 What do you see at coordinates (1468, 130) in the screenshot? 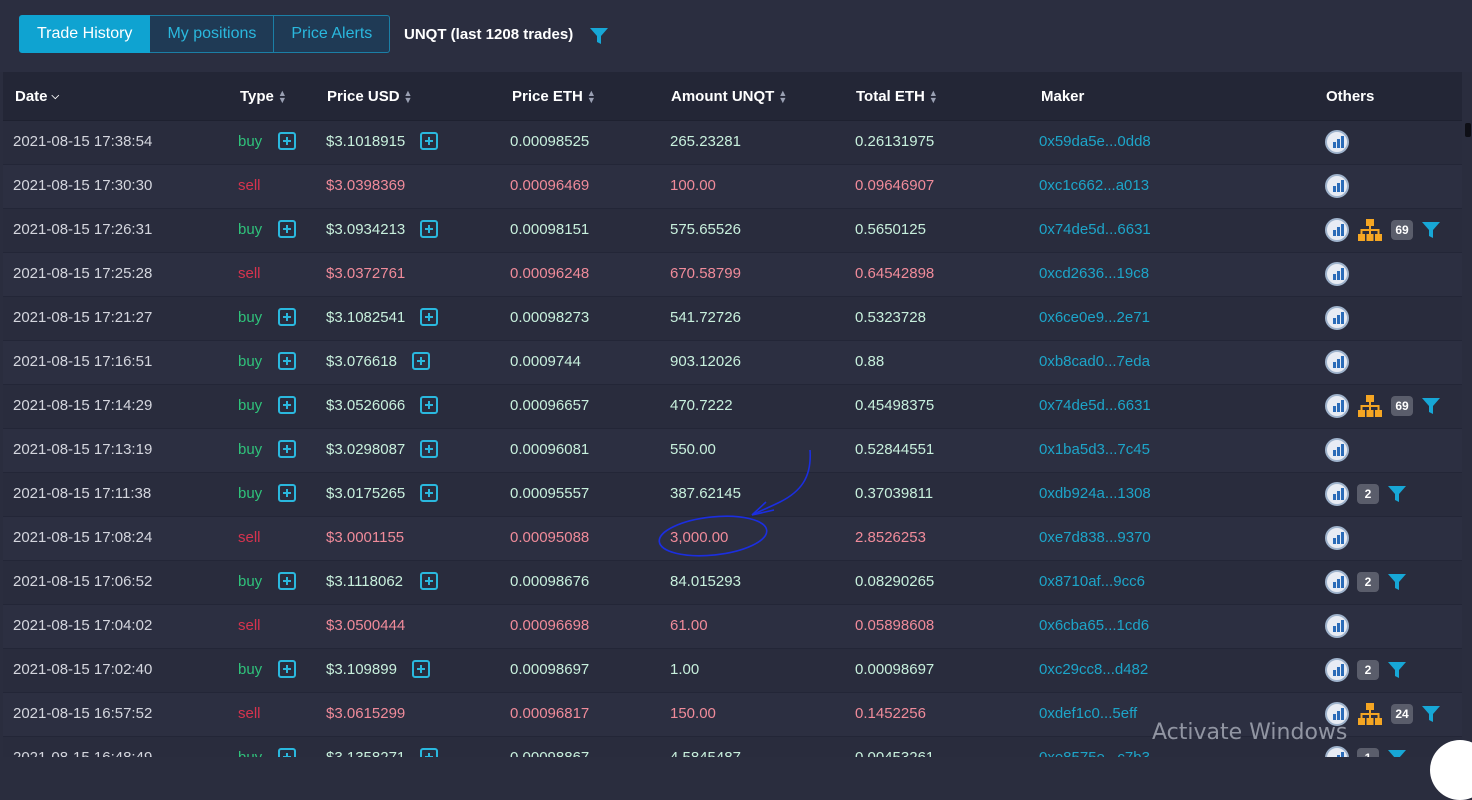
I see `scrollbar` at bounding box center [1468, 130].